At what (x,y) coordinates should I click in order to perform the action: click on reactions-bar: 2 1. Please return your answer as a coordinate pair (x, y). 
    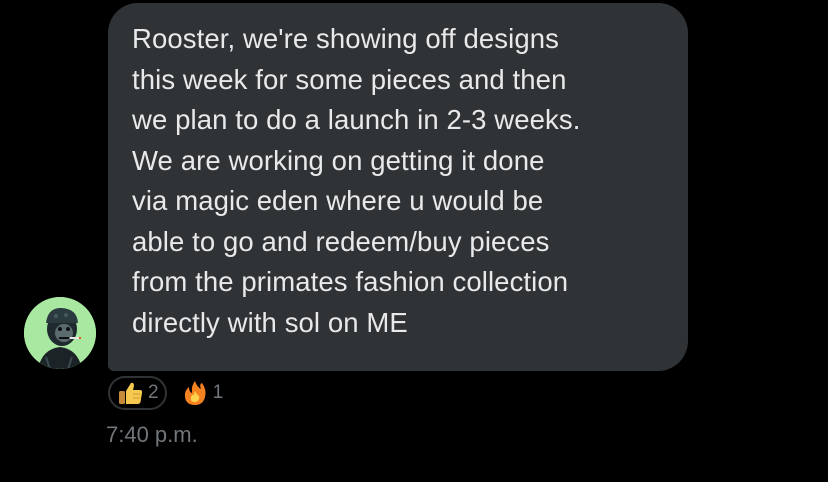
    Looking at the image, I should click on (168, 393).